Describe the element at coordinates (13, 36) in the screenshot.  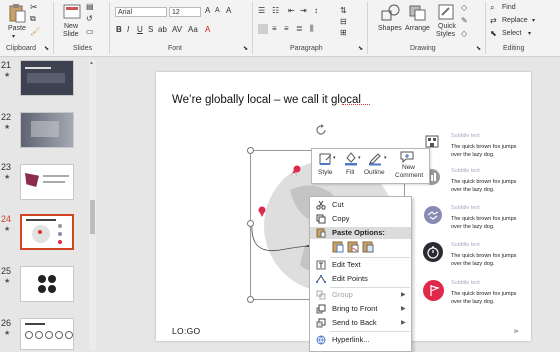
I see `paste-dropdown-icon: ▾` at that location.